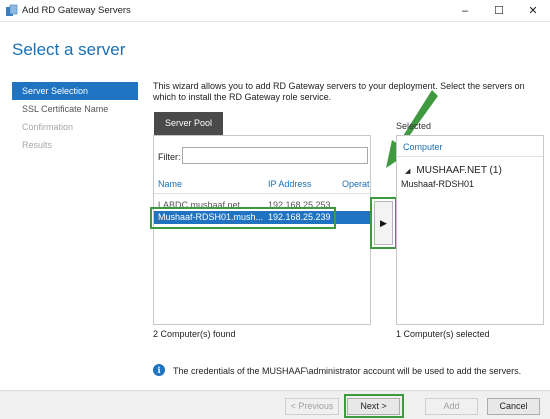  I want to click on minimize-button: –, so click(465, 11).